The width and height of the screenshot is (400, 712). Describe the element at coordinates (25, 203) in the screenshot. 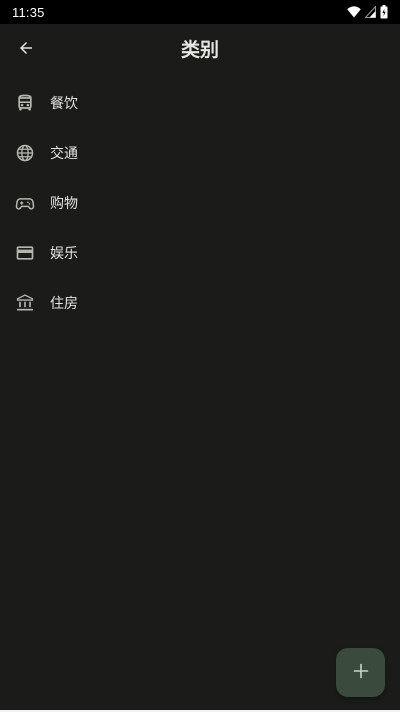

I see `gamepad-icon` at that location.